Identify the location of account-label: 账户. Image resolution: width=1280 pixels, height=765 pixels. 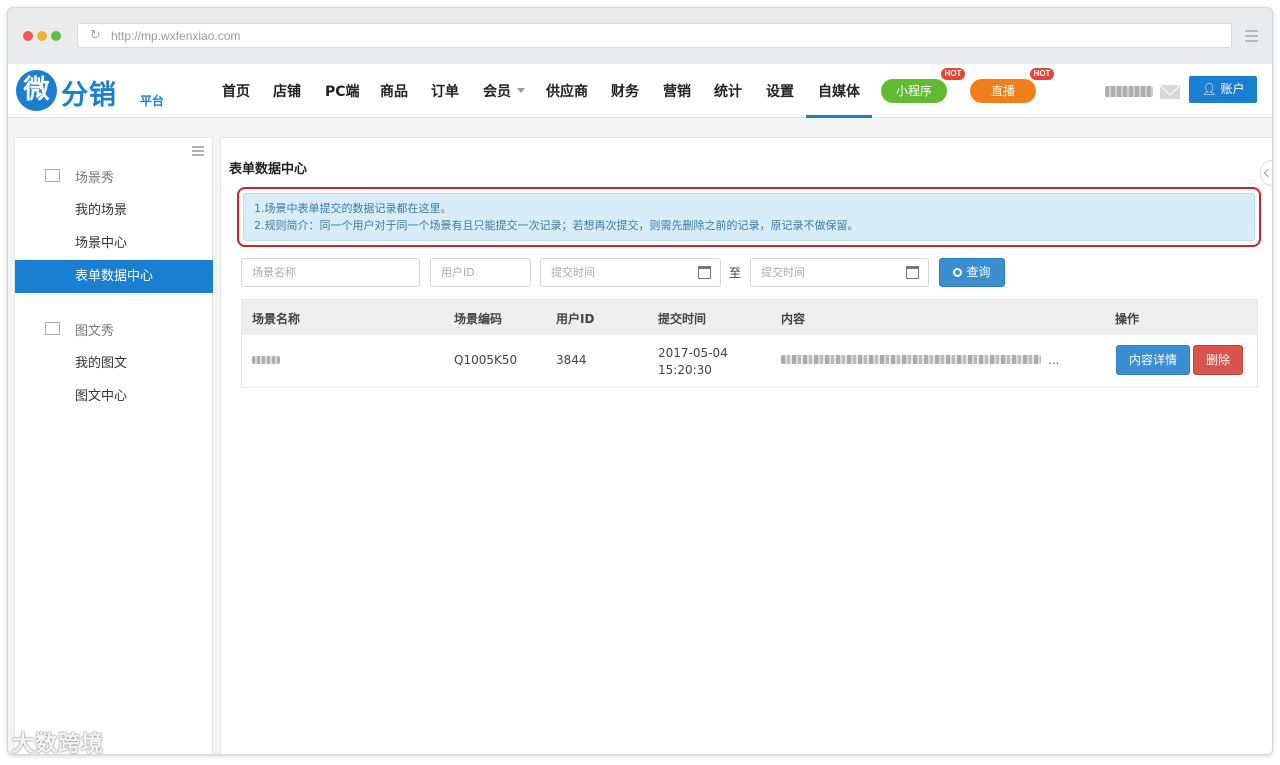
(1232, 89).